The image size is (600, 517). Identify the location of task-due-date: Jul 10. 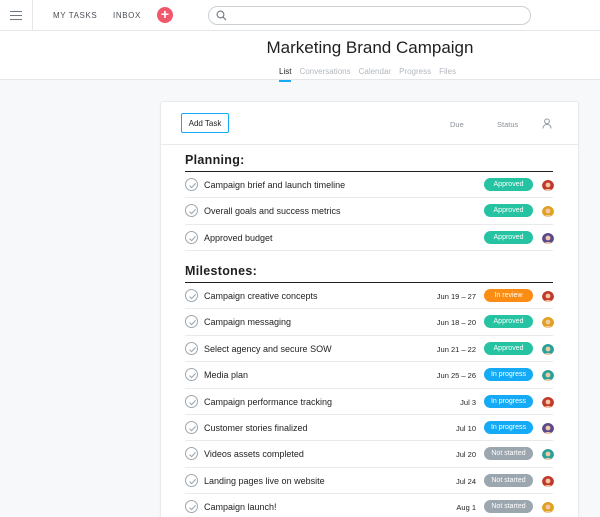
(466, 428).